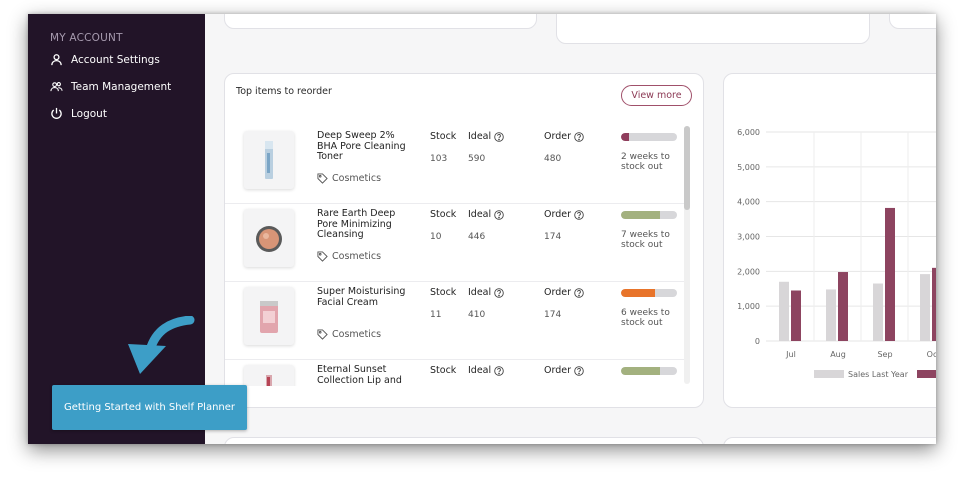  I want to click on user-icon, so click(56, 60).